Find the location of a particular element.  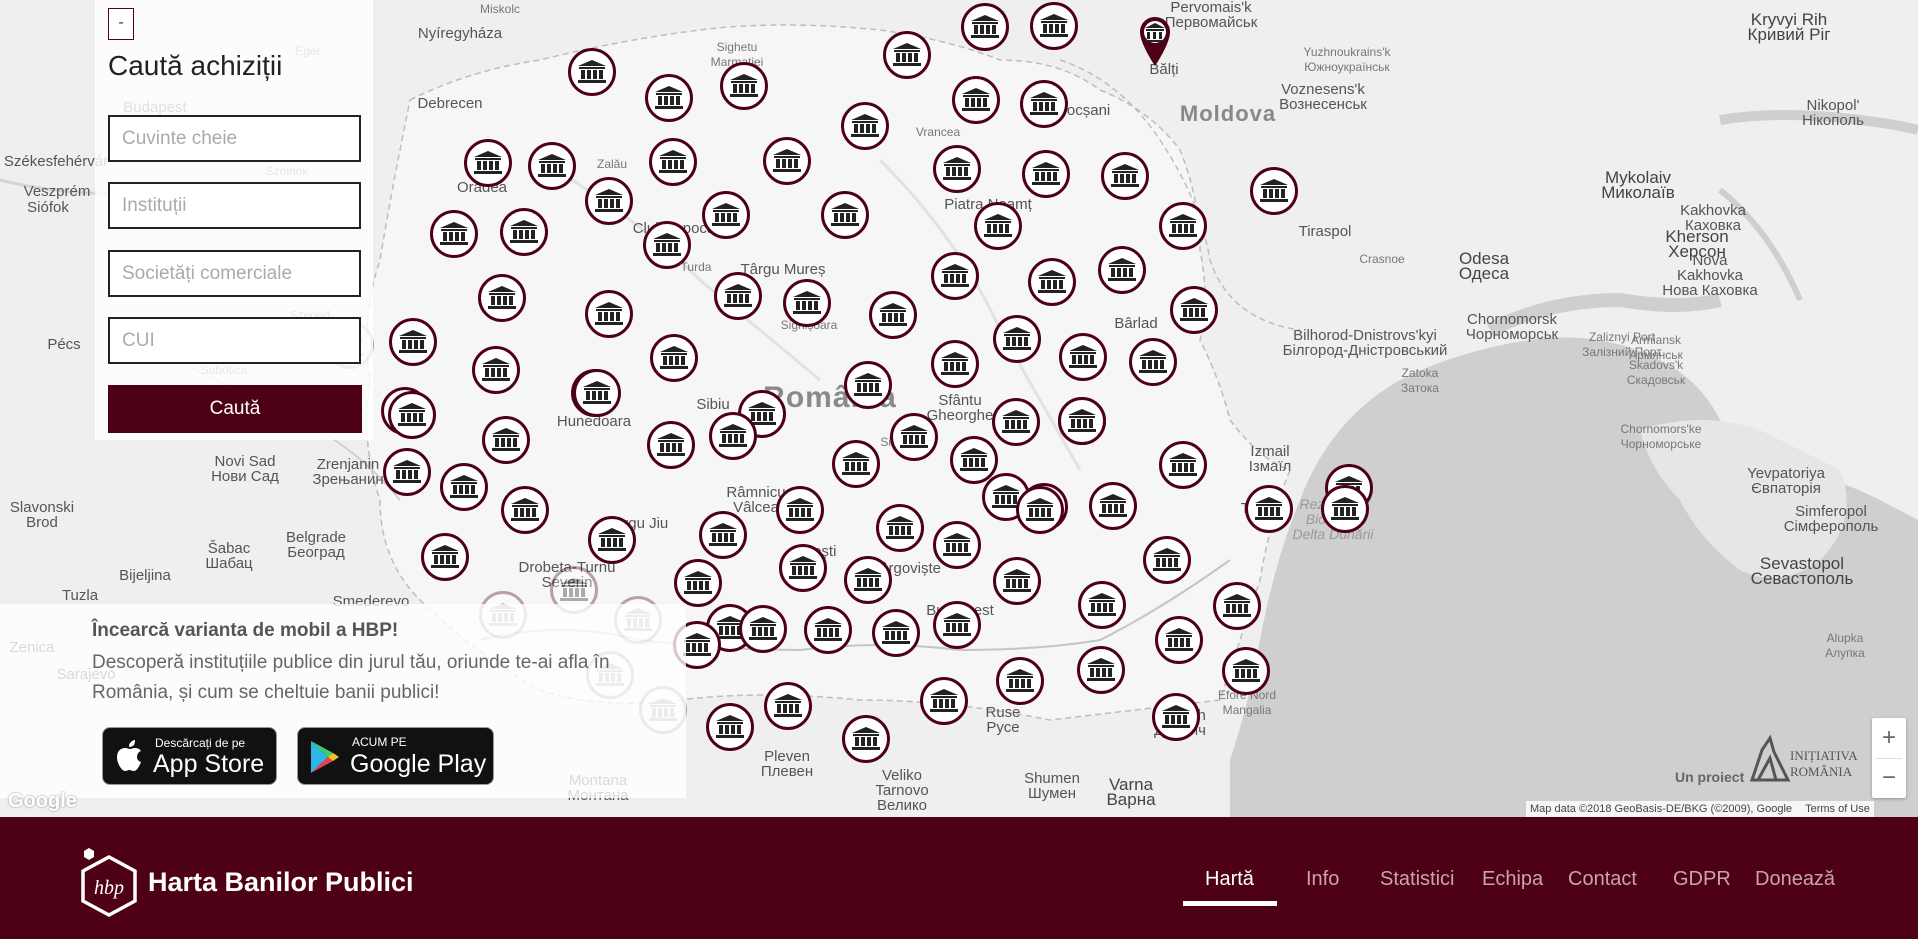

terms-link: Terms of Use is located at coordinates (1837, 809).